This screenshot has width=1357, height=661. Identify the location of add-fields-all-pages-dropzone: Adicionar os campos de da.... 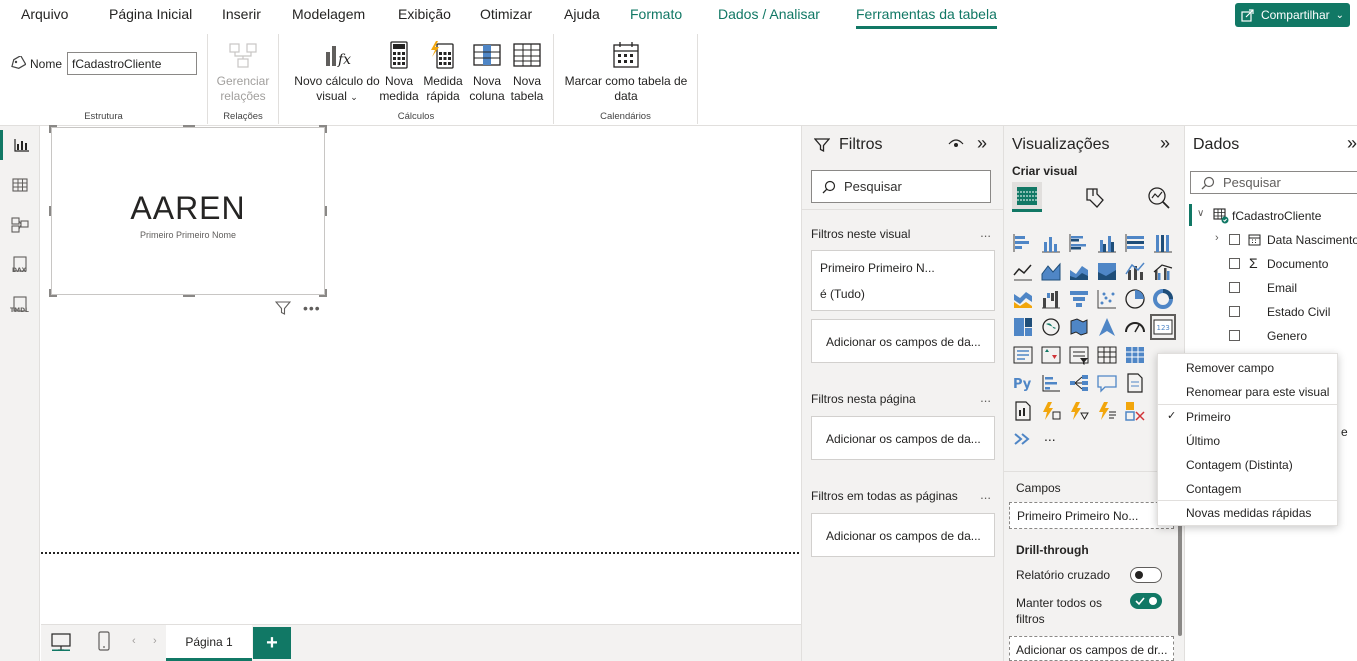
(903, 535).